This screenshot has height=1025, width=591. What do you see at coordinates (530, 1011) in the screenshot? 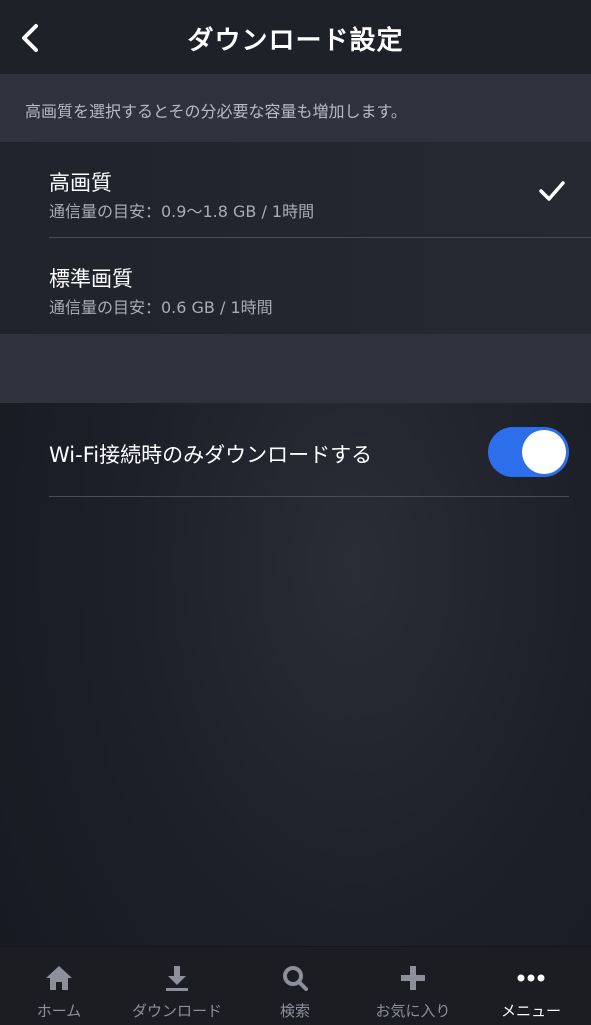
I see `tab-label: メニュー` at bounding box center [530, 1011].